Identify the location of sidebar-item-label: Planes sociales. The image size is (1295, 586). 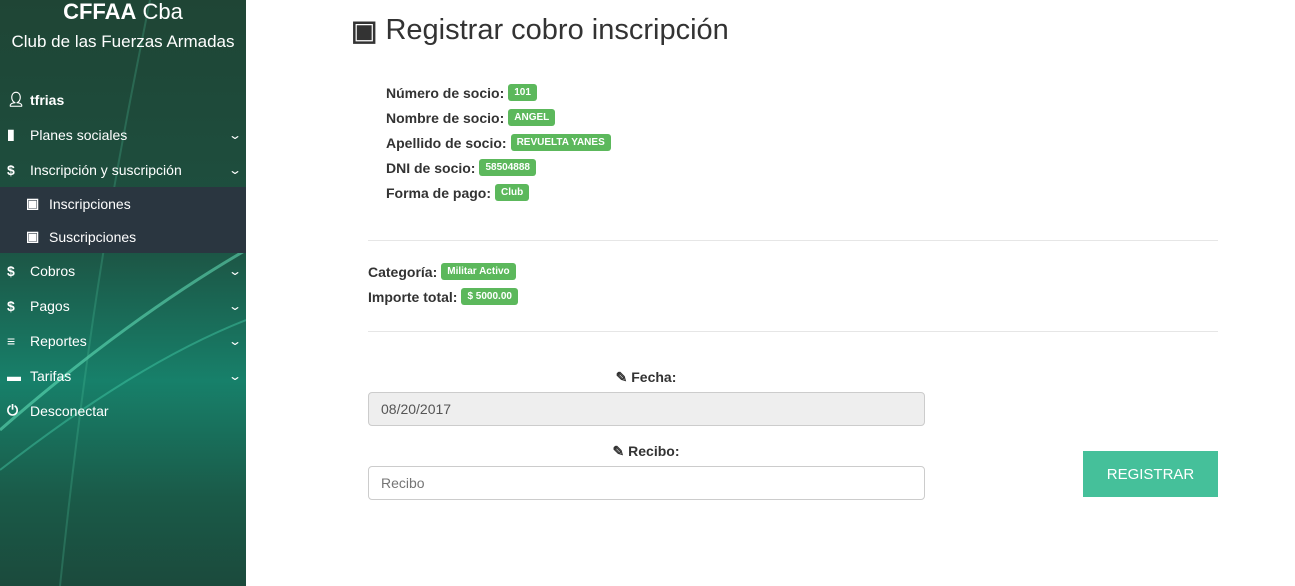
(79, 134).